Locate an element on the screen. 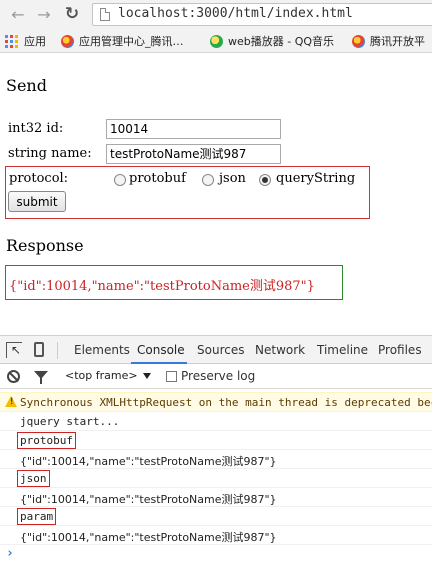 Image resolution: width=432 pixels, height=570 pixels. browser-toolbar: ← → ↻ localhost:3000/html/index.html is located at coordinates (216, 14).